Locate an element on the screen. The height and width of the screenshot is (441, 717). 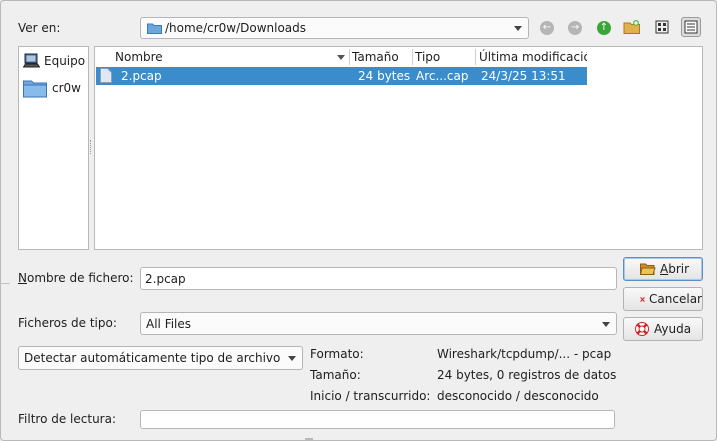
format-value: Wireshark/tcpdump/... - pcap is located at coordinates (524, 354).